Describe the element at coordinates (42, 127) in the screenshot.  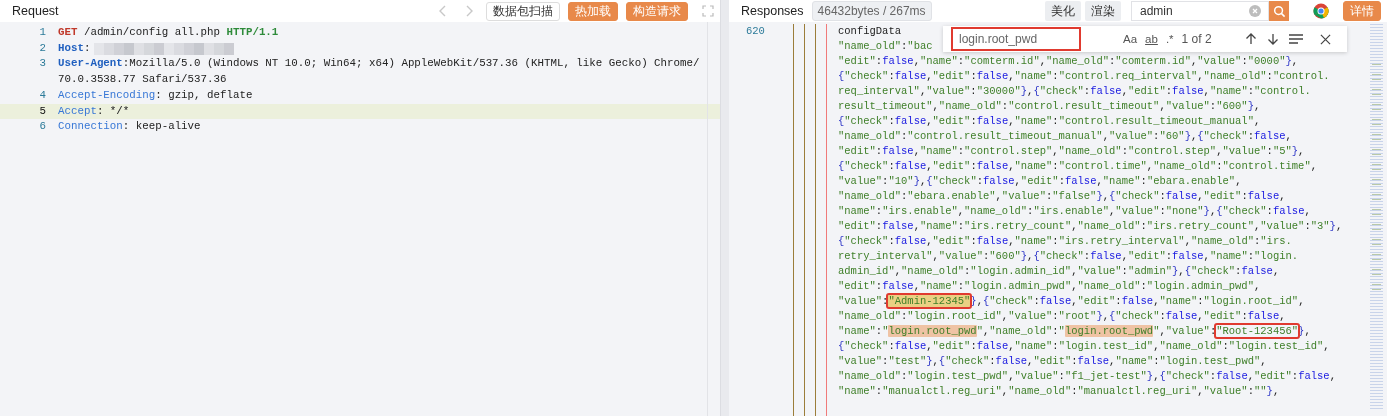
I see `line-number: 6` at that location.